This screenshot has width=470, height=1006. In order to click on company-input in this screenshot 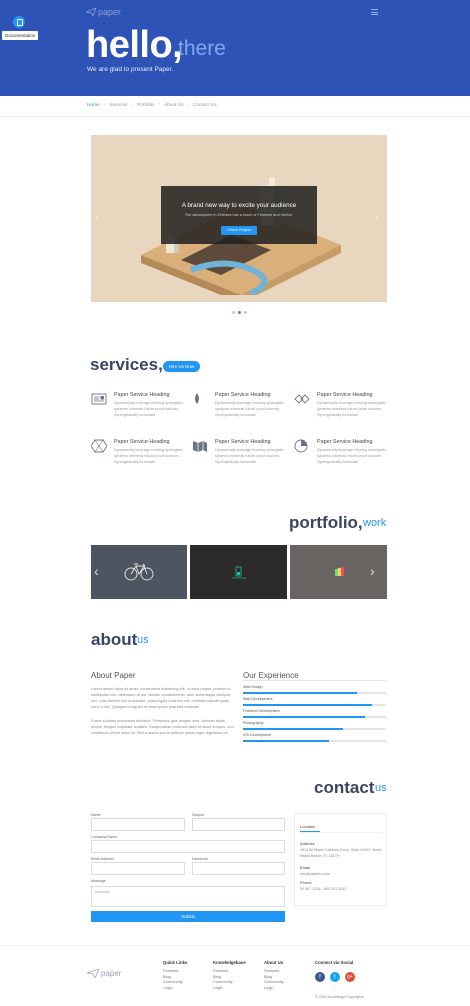, I will do `click(188, 846)`.